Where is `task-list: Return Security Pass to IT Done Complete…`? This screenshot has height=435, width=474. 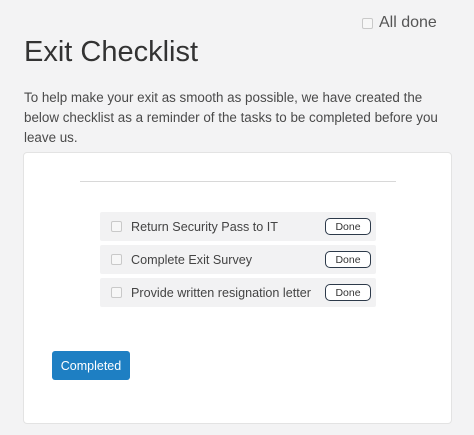
task-list: Return Security Pass to IT Done Complete… is located at coordinates (238, 261).